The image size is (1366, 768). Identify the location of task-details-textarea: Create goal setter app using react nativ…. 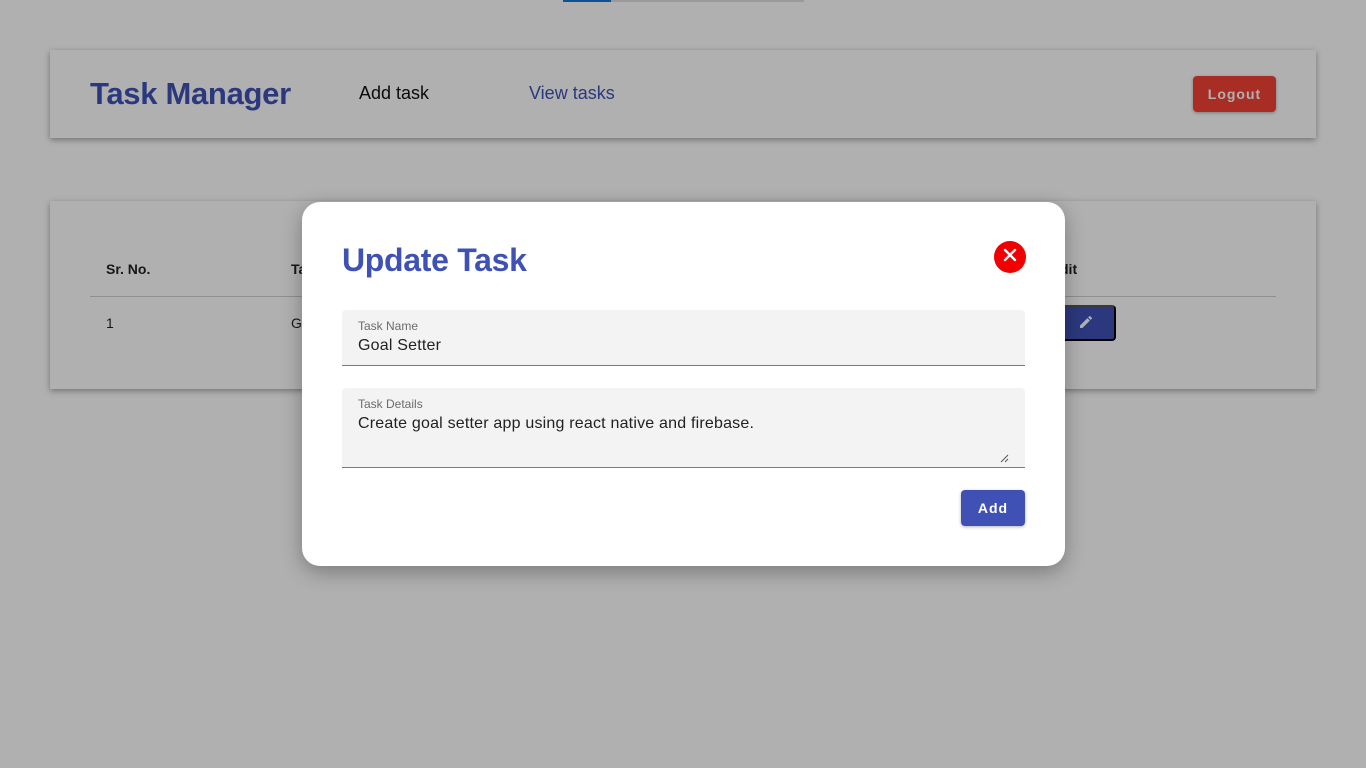
(556, 424).